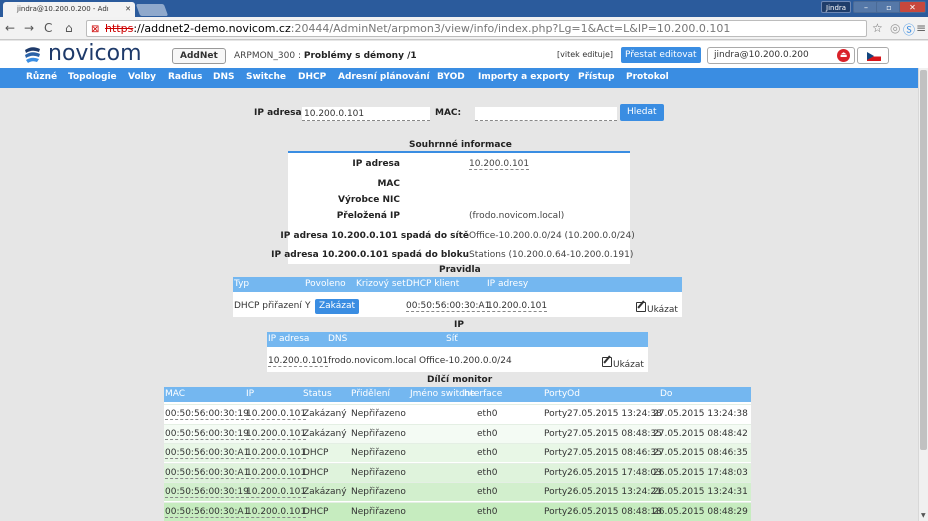 The width and height of the screenshot is (928, 521). I want to click on menu-item-radius: Radius, so click(185, 77).